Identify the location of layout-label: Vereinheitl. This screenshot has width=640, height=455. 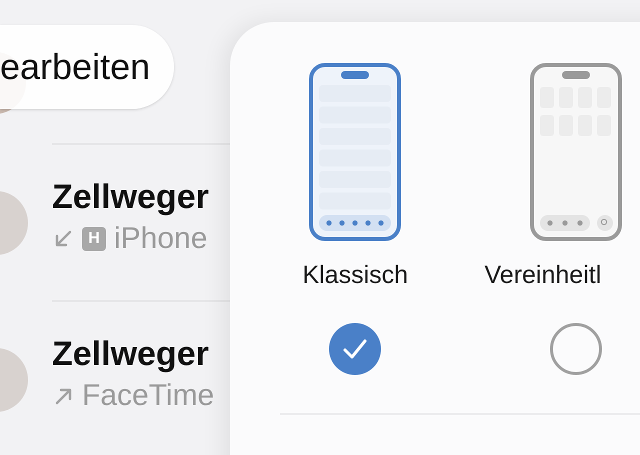
(543, 275).